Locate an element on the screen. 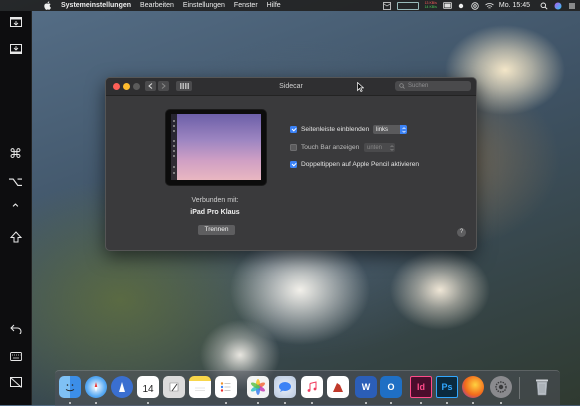 The image size is (580, 406). music-icon is located at coordinates (312, 387).